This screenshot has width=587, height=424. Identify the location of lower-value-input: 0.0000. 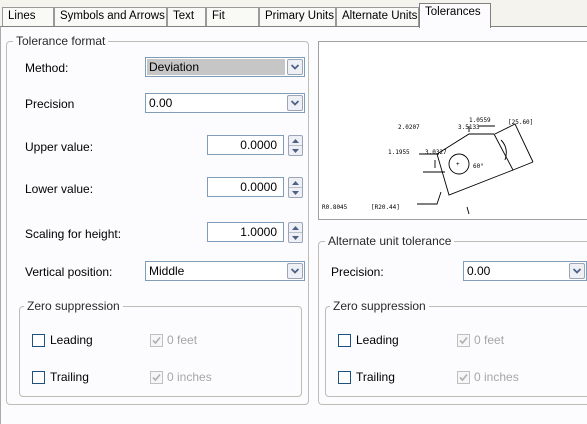
(245, 187).